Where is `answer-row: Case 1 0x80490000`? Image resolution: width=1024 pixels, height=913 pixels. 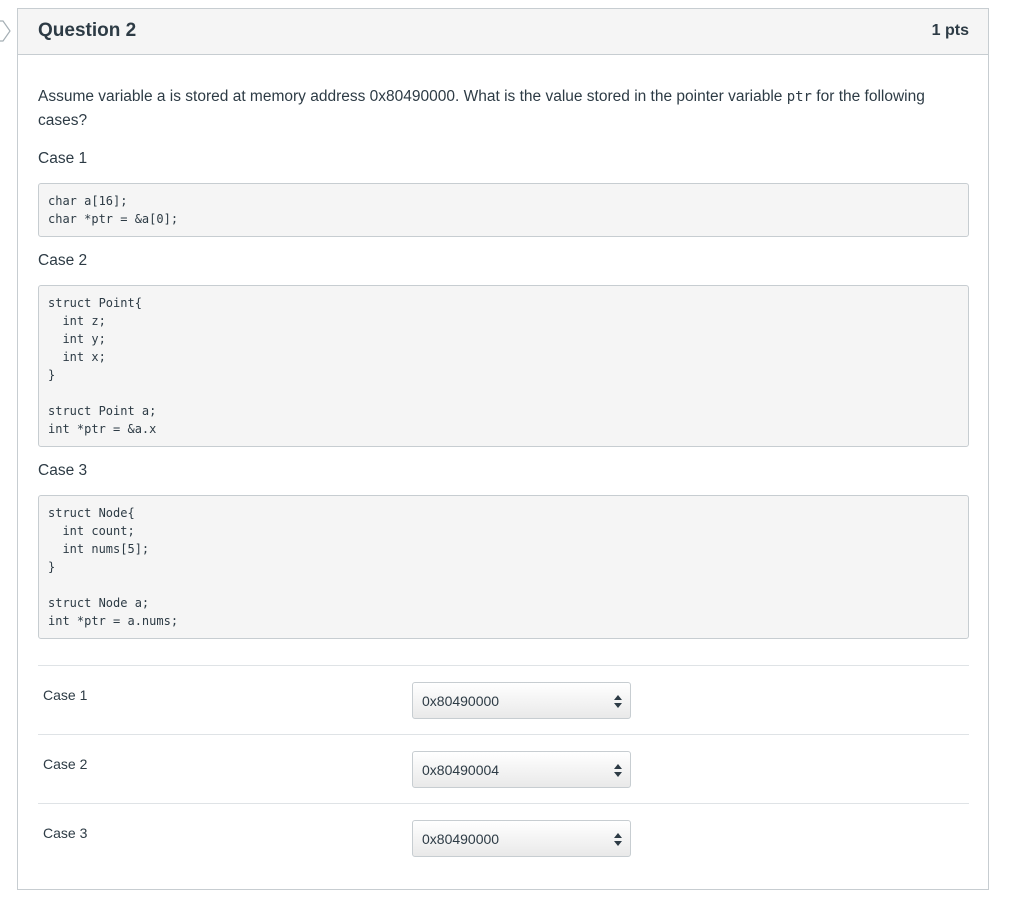
answer-row: Case 1 0x80490000 is located at coordinates (503, 700).